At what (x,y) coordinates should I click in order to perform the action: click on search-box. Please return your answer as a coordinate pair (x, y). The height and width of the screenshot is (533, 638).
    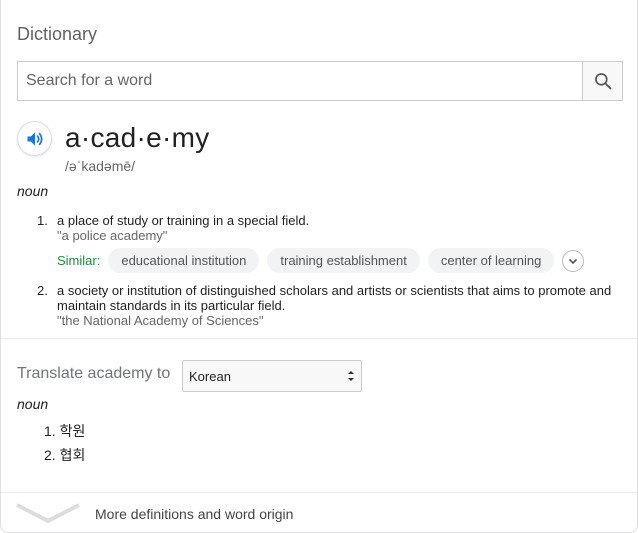
    Looking at the image, I should click on (320, 81).